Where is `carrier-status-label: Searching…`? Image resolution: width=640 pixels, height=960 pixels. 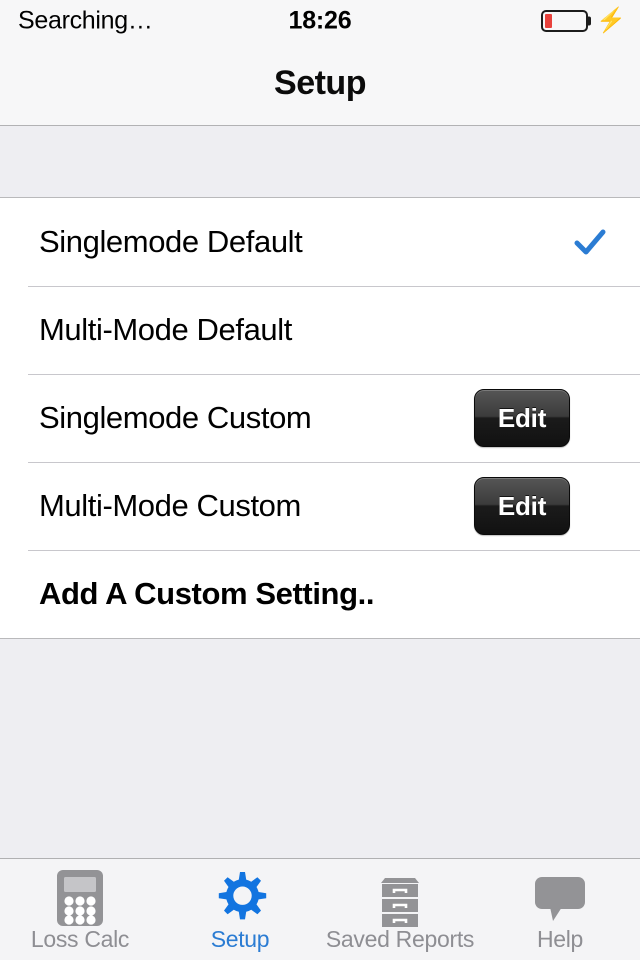
carrier-status-label: Searching… is located at coordinates (85, 20).